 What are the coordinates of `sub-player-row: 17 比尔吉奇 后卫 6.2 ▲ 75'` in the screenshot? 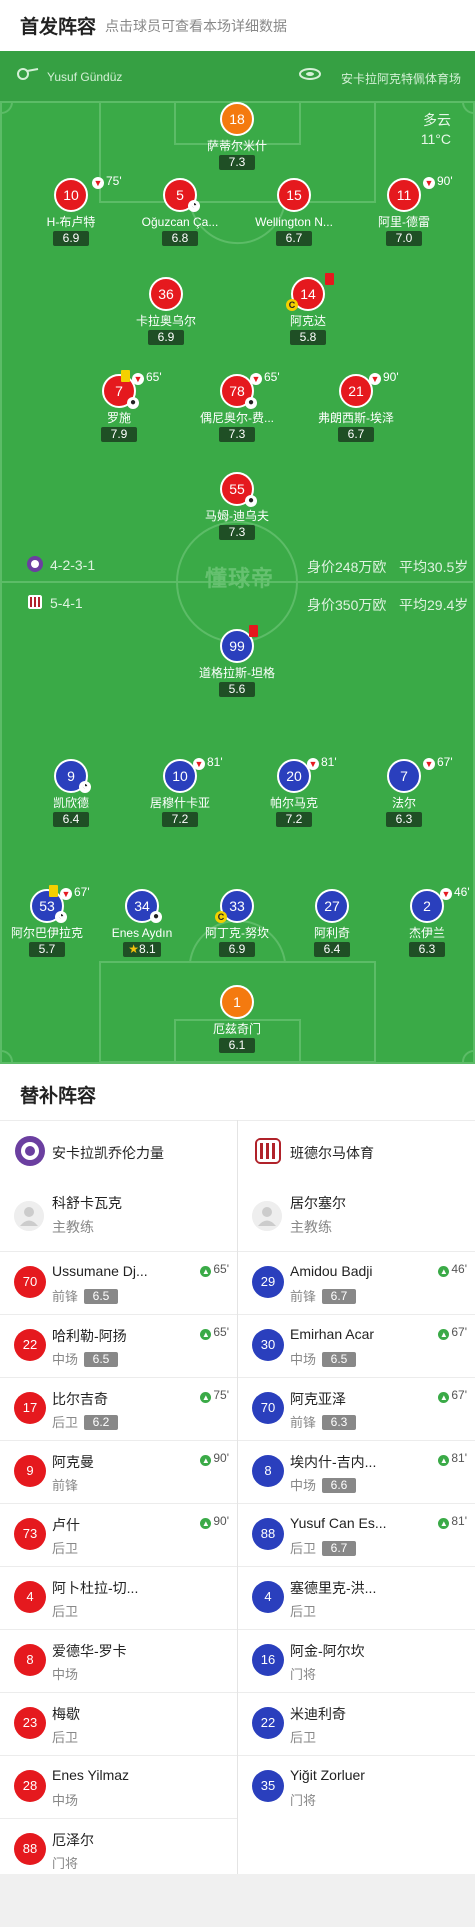 It's located at (118, 1408).